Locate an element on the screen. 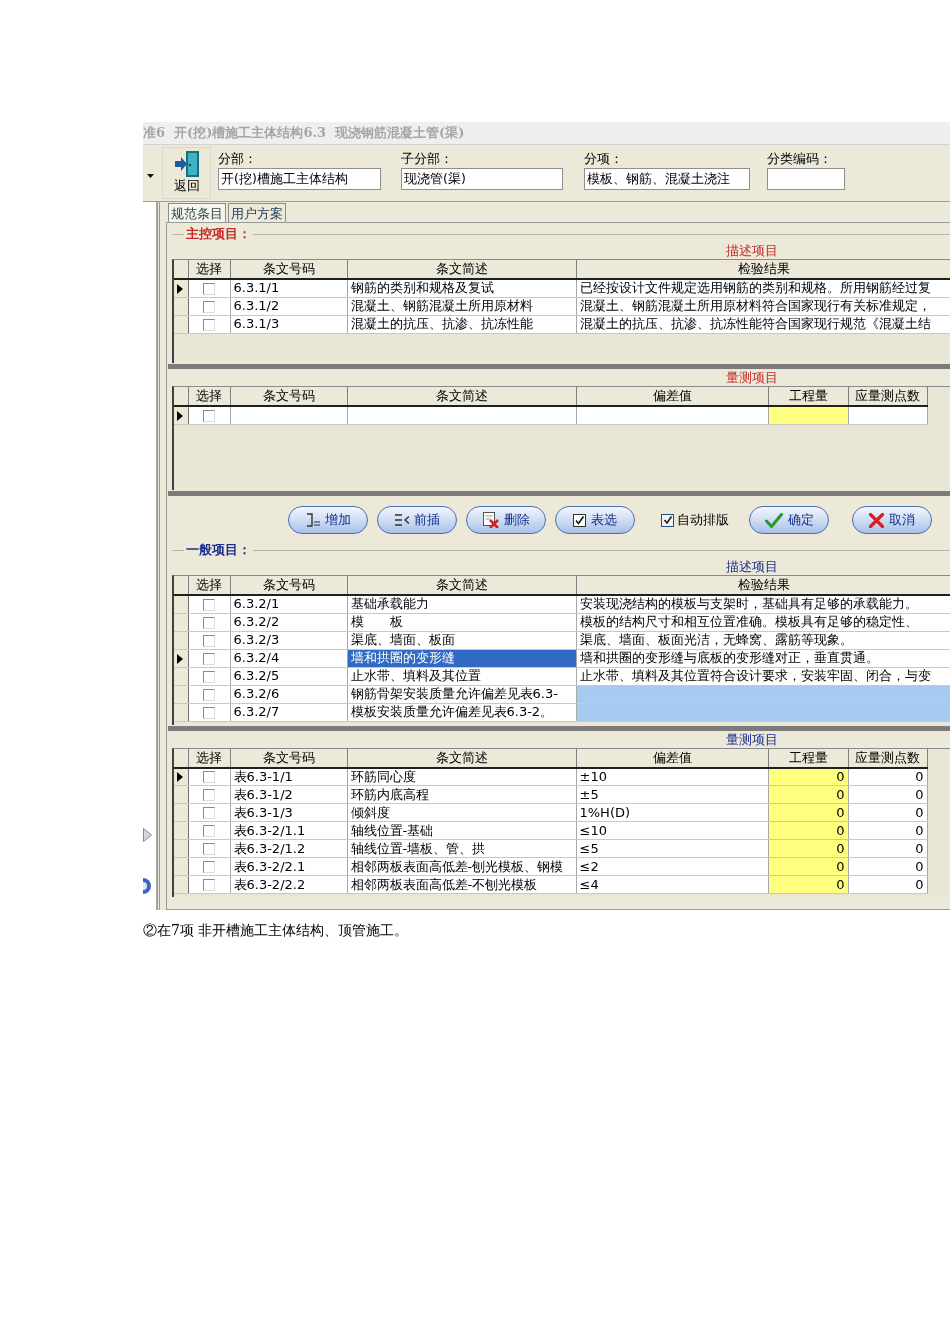 The height and width of the screenshot is (1344, 950). caption-text: ②在7项 非开槽施工主体结构、顶管施工。 is located at coordinates (276, 930).